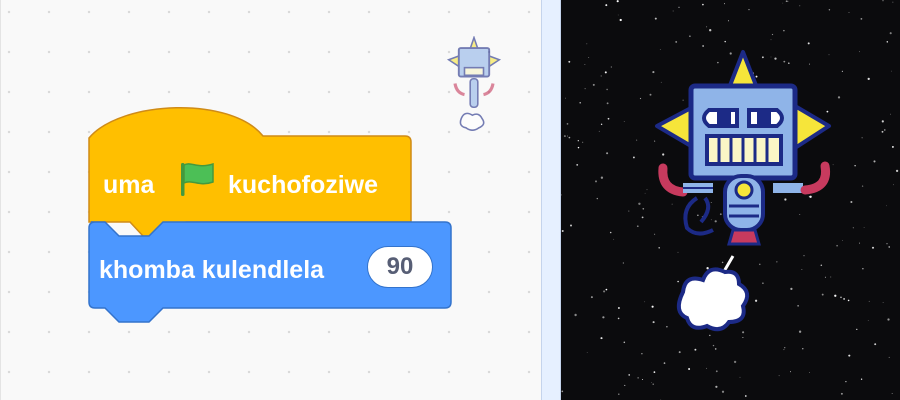 Image resolution: width=900 pixels, height=400 pixels. What do you see at coordinates (212, 270) in the screenshot?
I see `motion-block-label: khomba kulendlela` at bounding box center [212, 270].